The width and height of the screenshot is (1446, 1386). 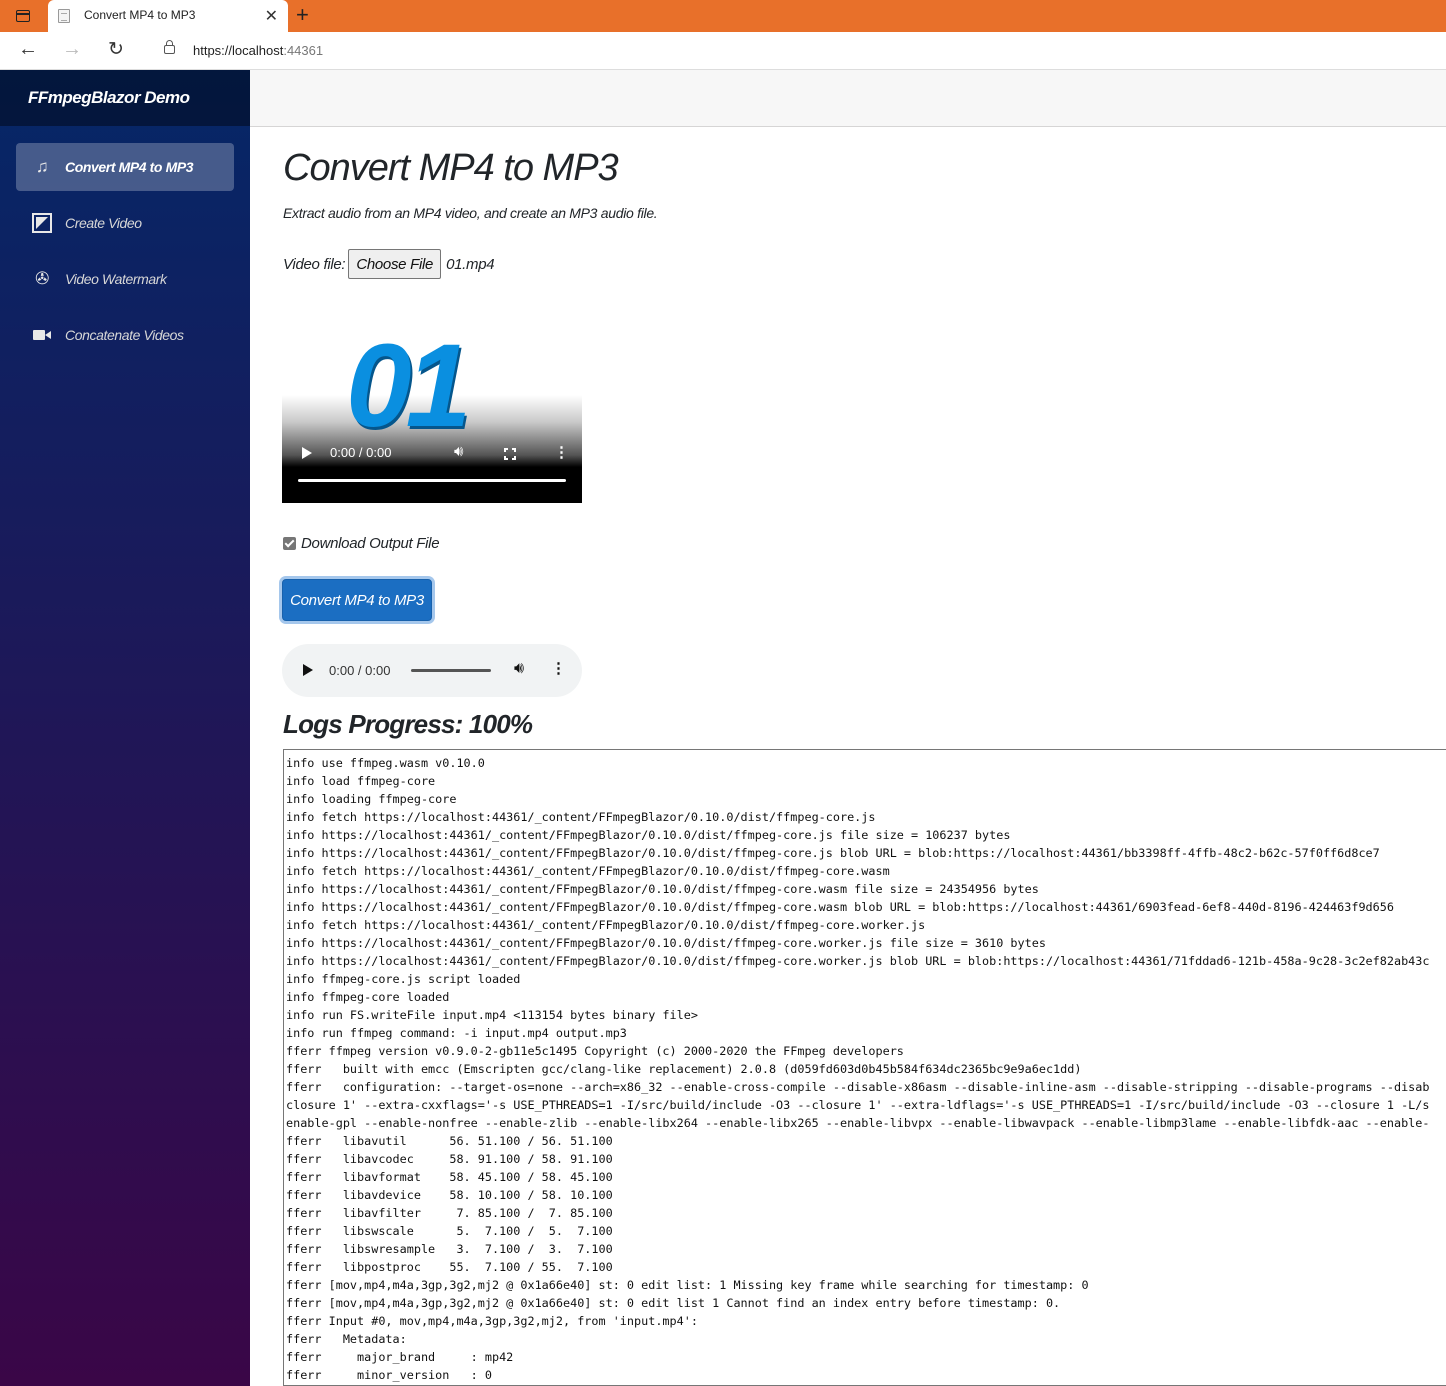 What do you see at coordinates (449, 1231) in the screenshot?
I see `log-line: fferr libswscale 5. 7.100 / 5. 7.100` at bounding box center [449, 1231].